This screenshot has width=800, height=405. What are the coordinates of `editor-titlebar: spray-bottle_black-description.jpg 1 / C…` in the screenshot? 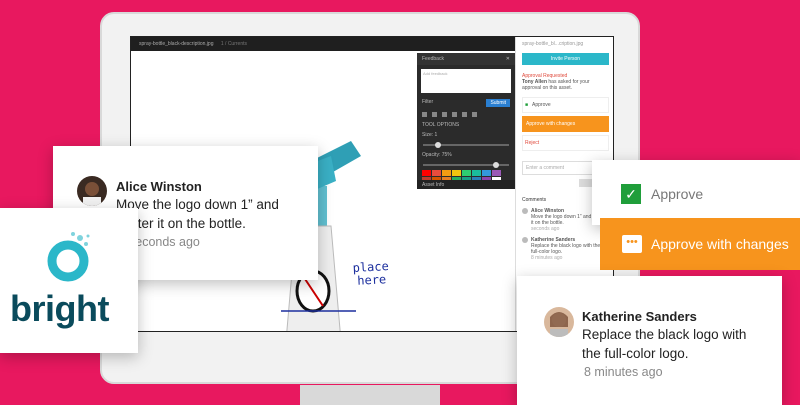 It's located at (323, 44).